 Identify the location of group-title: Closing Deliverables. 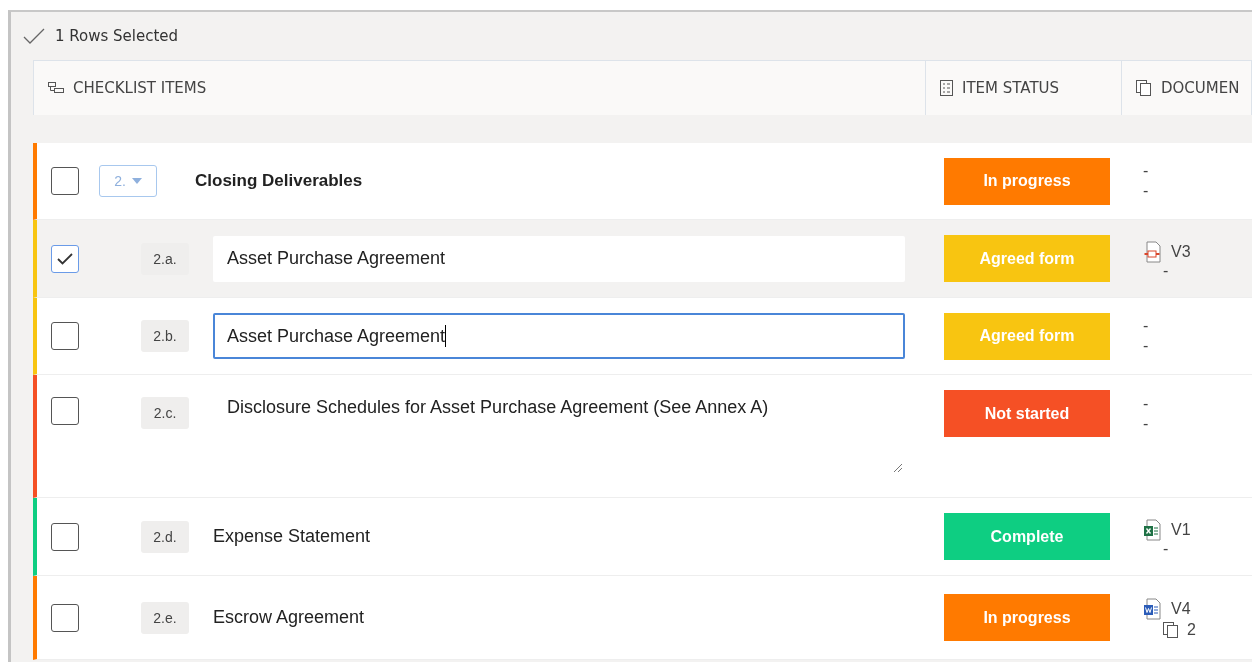
(279, 181).